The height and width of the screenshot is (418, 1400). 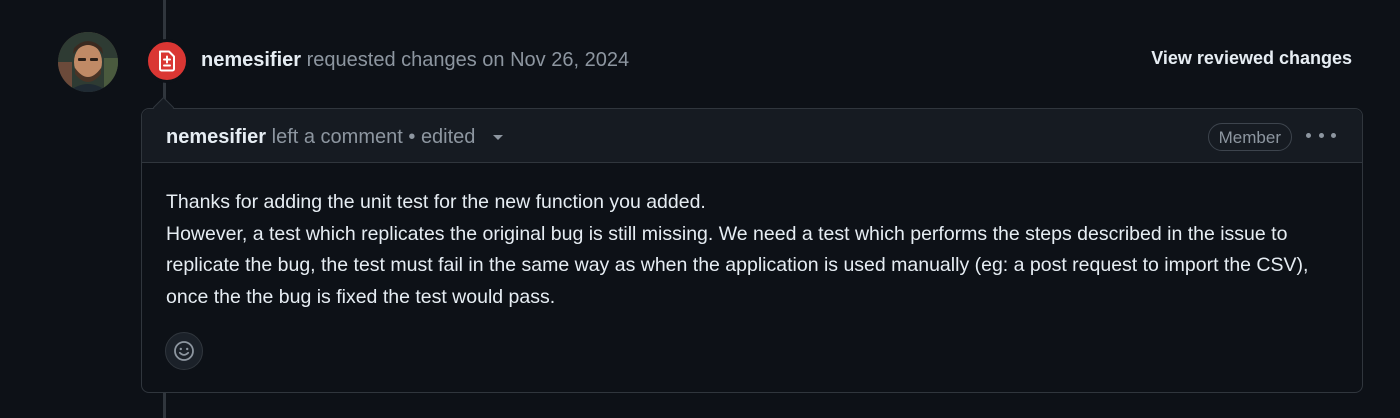 I want to click on changes-requested-badge, so click(x=167, y=61).